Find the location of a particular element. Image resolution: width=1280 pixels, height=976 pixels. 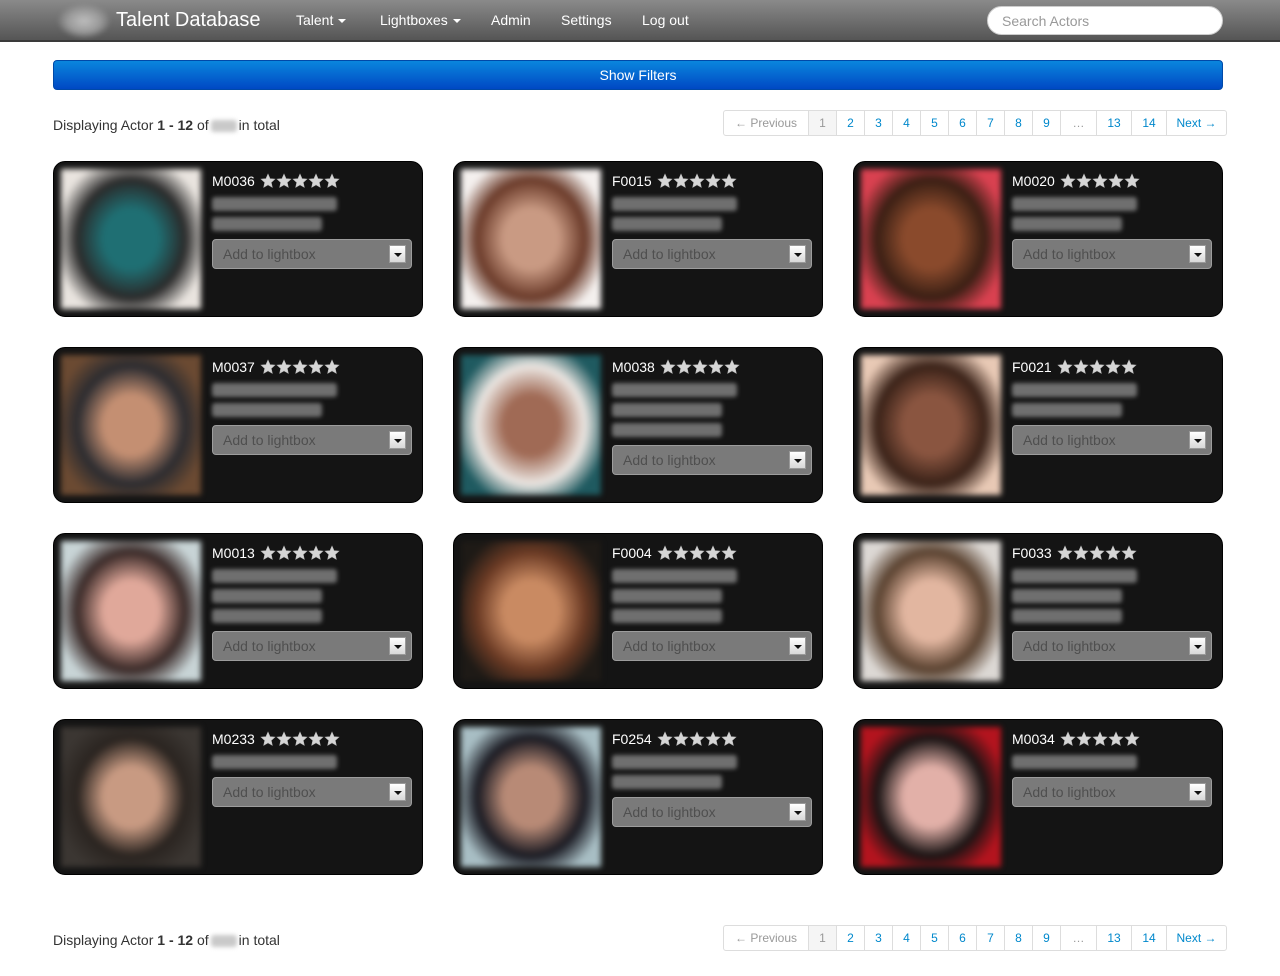

pagination-page-4: 4 is located at coordinates (906, 938).